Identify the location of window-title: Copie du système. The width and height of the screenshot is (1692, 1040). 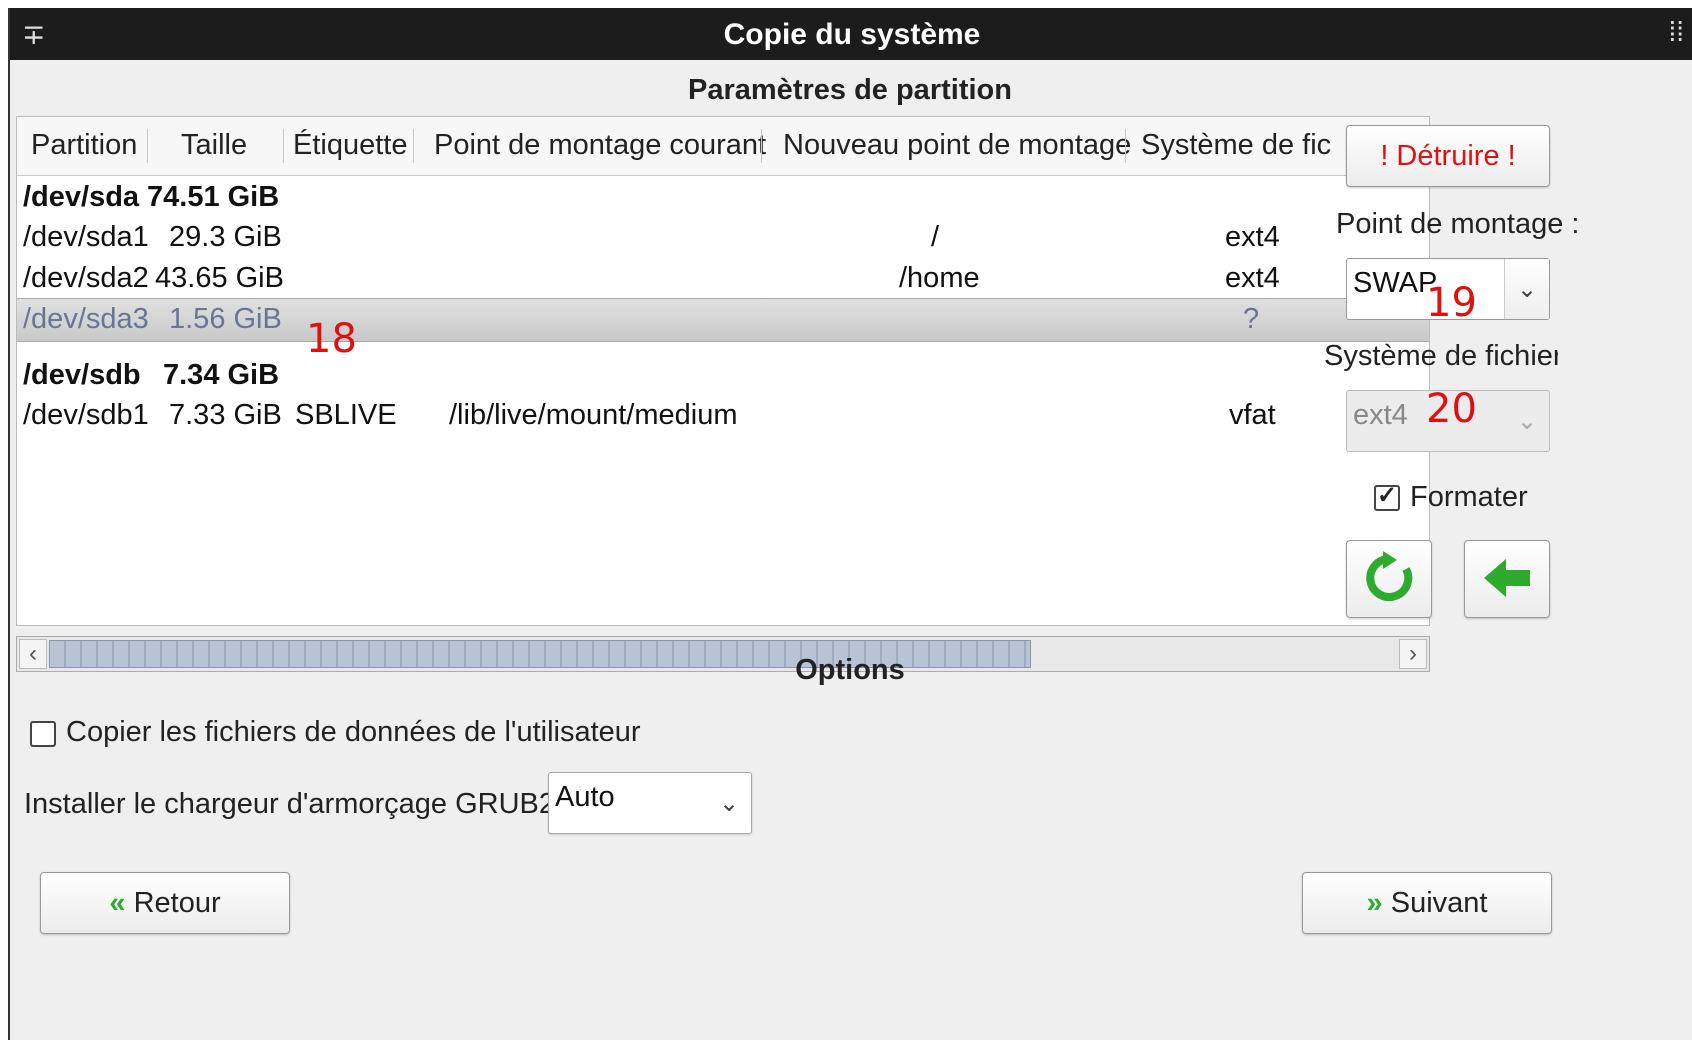
(852, 34).